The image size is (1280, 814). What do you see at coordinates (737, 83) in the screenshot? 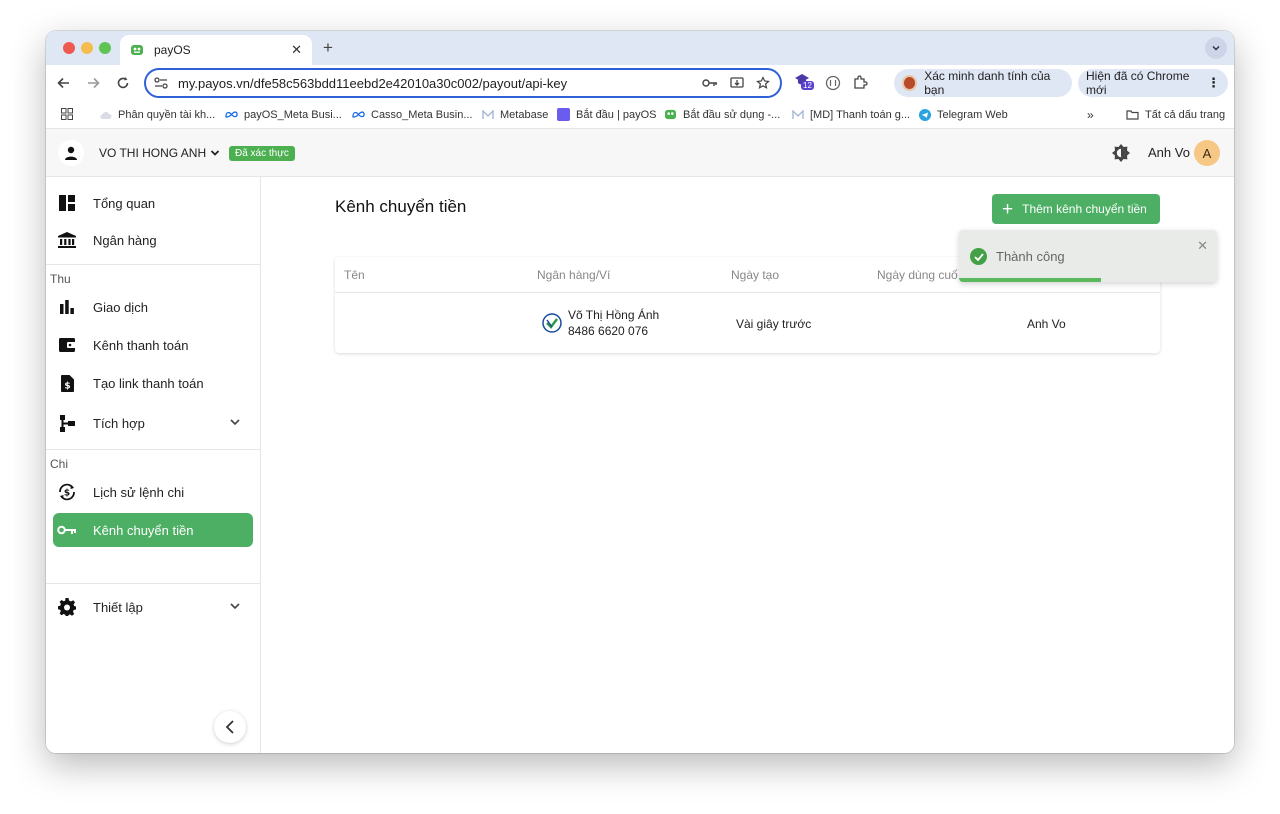
I see `install-app-icon` at bounding box center [737, 83].